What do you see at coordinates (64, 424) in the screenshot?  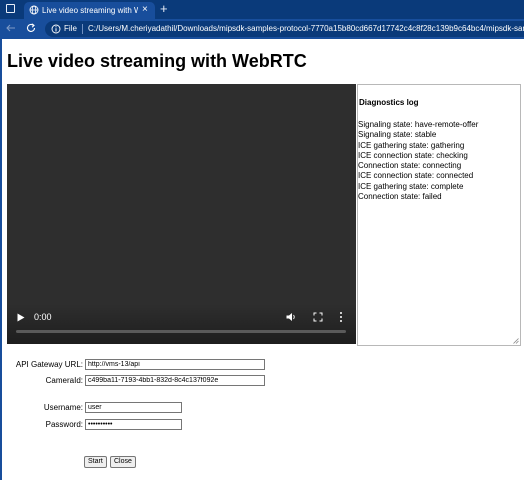 I see `password-label: Password:` at bounding box center [64, 424].